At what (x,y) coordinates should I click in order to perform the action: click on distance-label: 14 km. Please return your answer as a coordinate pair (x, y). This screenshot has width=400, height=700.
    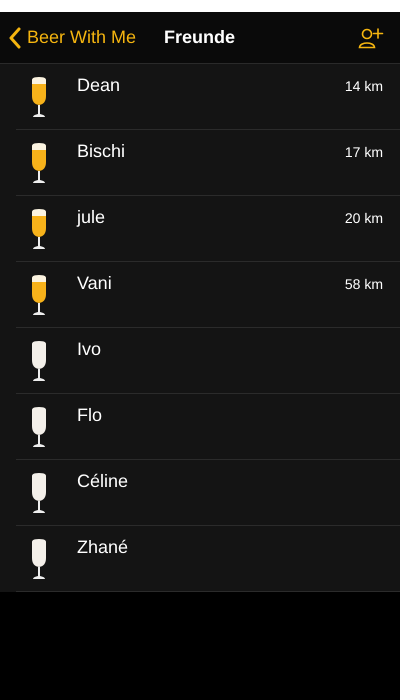
    Looking at the image, I should click on (363, 86).